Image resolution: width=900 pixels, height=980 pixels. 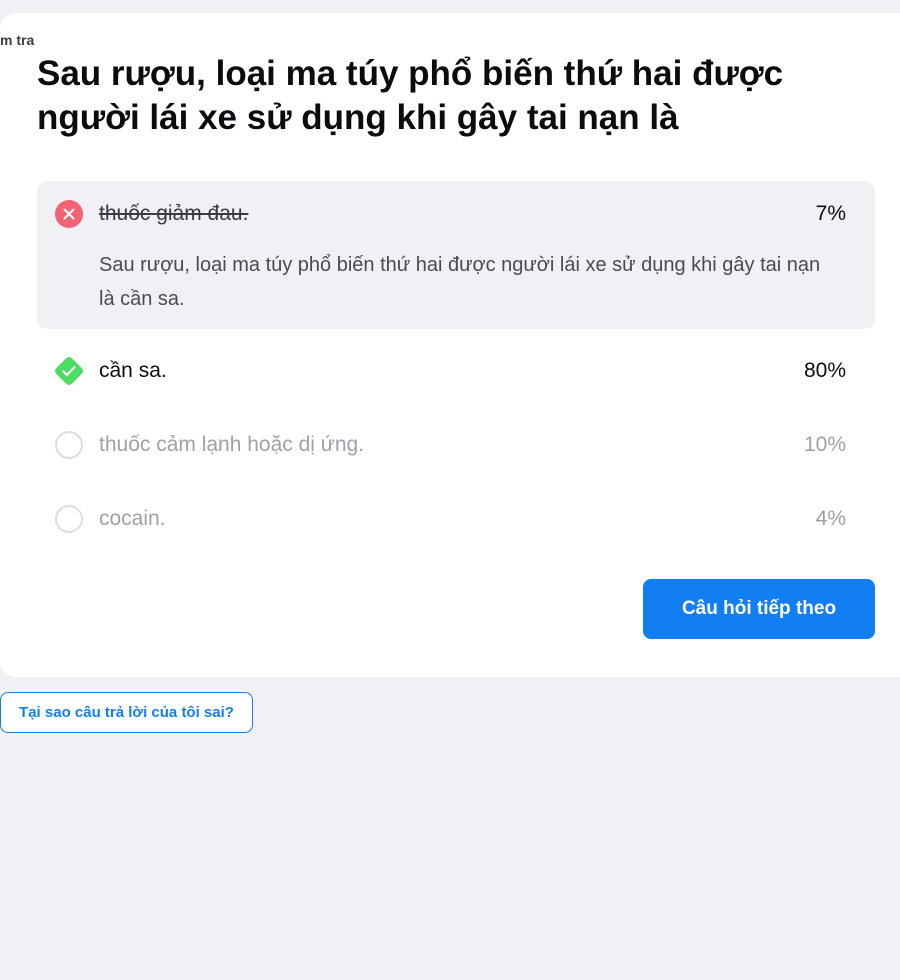 I want to click on option-unselected: thuốc cảm lạnh hoặc dị ứng. 10%, so click(x=456, y=444).